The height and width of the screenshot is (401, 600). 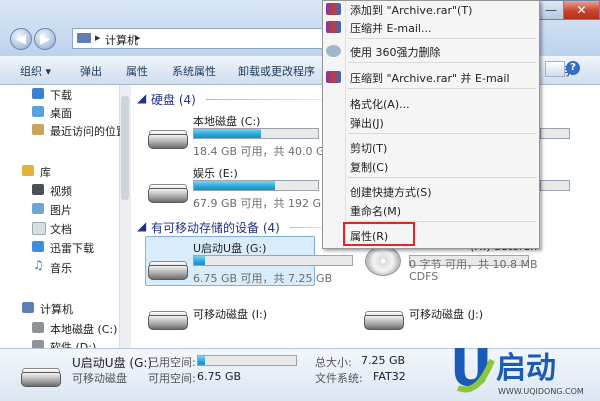 What do you see at coordinates (395, 52) in the screenshot?
I see `menu-item-360-force-delete: 使用 360强力删除` at bounding box center [395, 52].